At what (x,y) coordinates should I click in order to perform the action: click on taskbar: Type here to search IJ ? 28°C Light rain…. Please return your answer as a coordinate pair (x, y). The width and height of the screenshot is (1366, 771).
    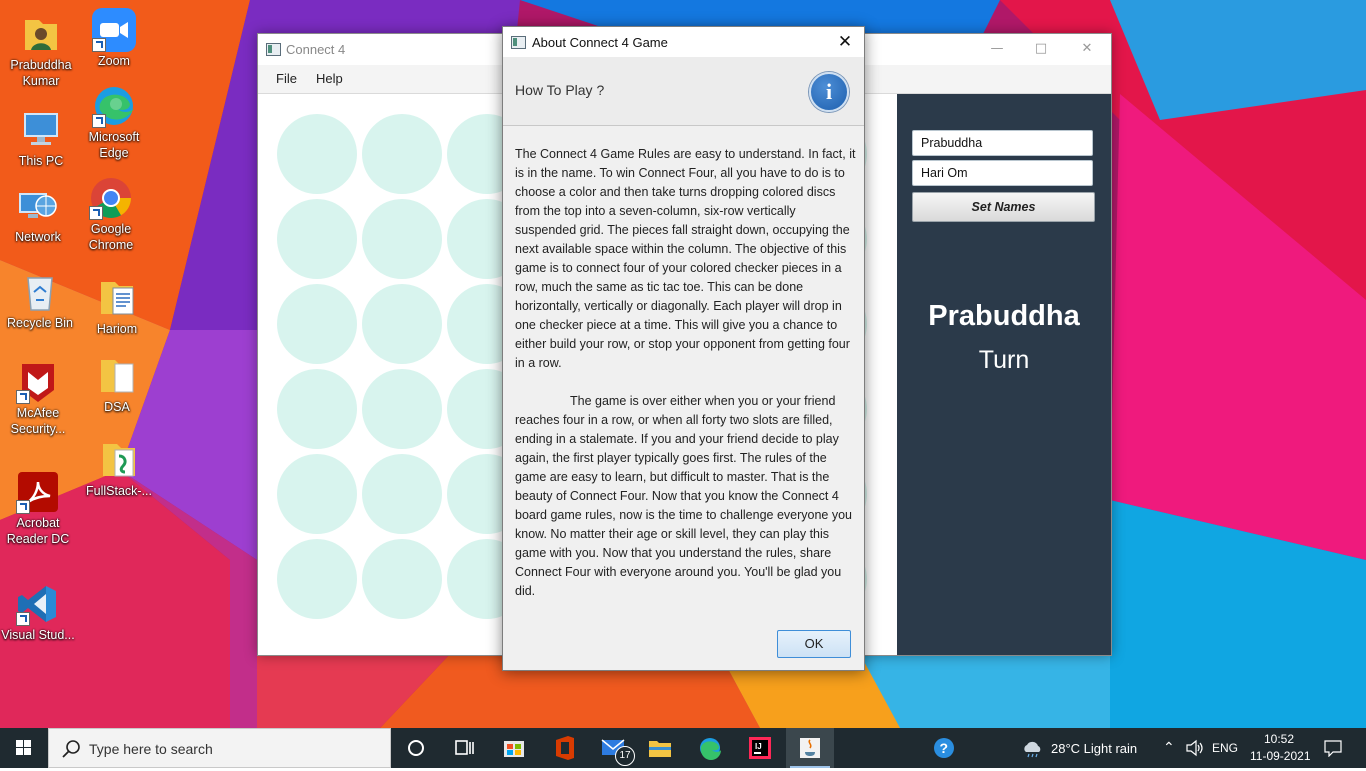
    Looking at the image, I should click on (683, 748).